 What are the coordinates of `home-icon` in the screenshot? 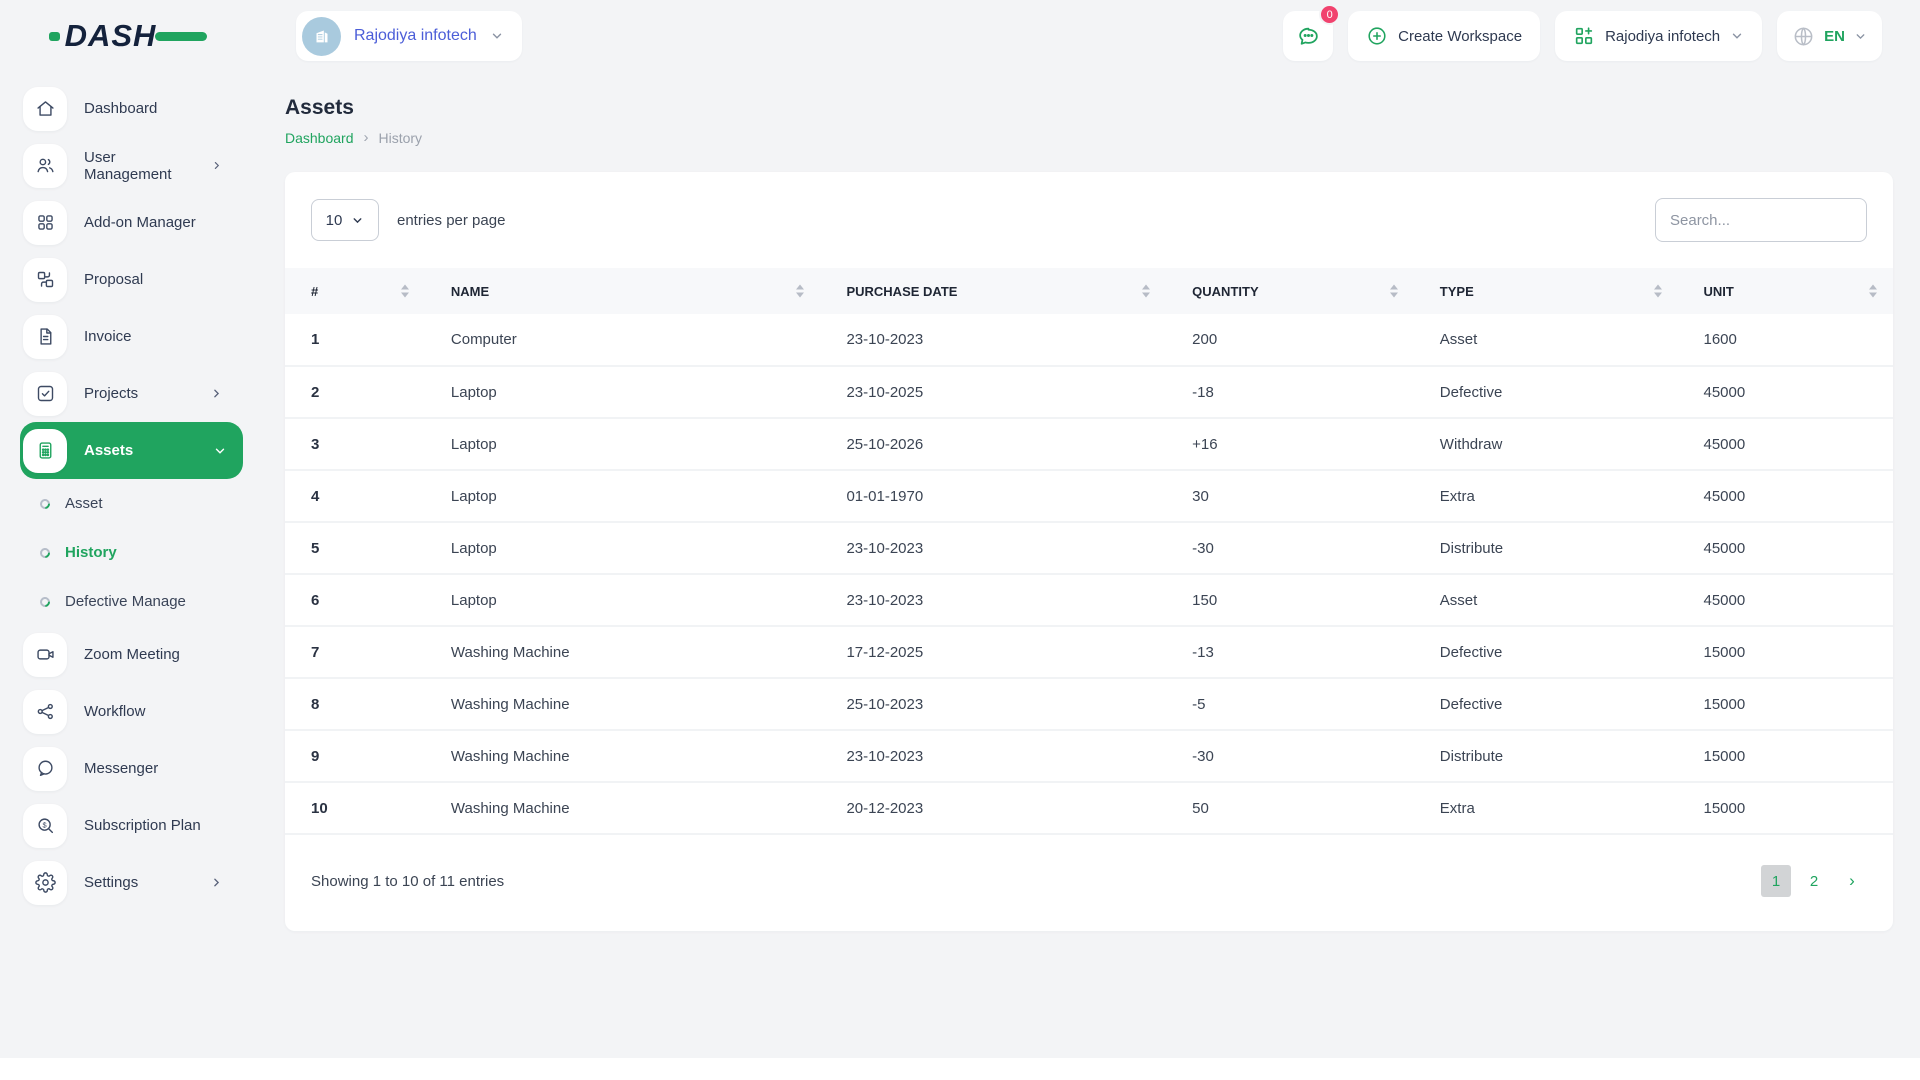 It's located at (45, 108).